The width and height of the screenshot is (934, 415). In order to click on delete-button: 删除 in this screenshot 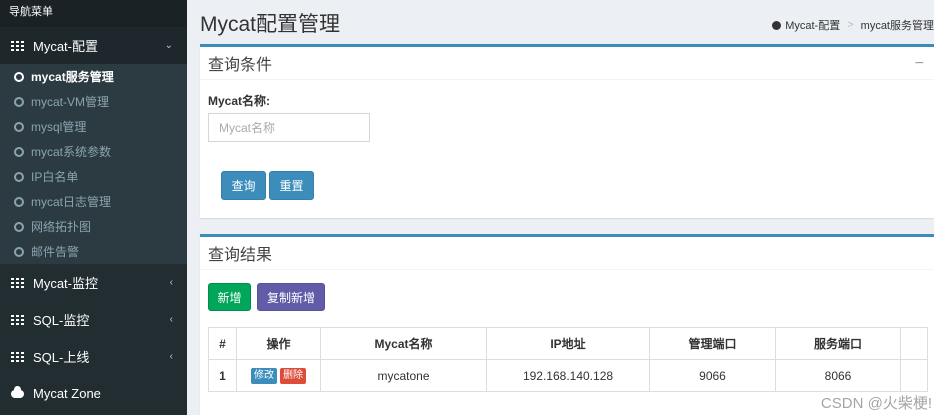, I will do `click(293, 376)`.